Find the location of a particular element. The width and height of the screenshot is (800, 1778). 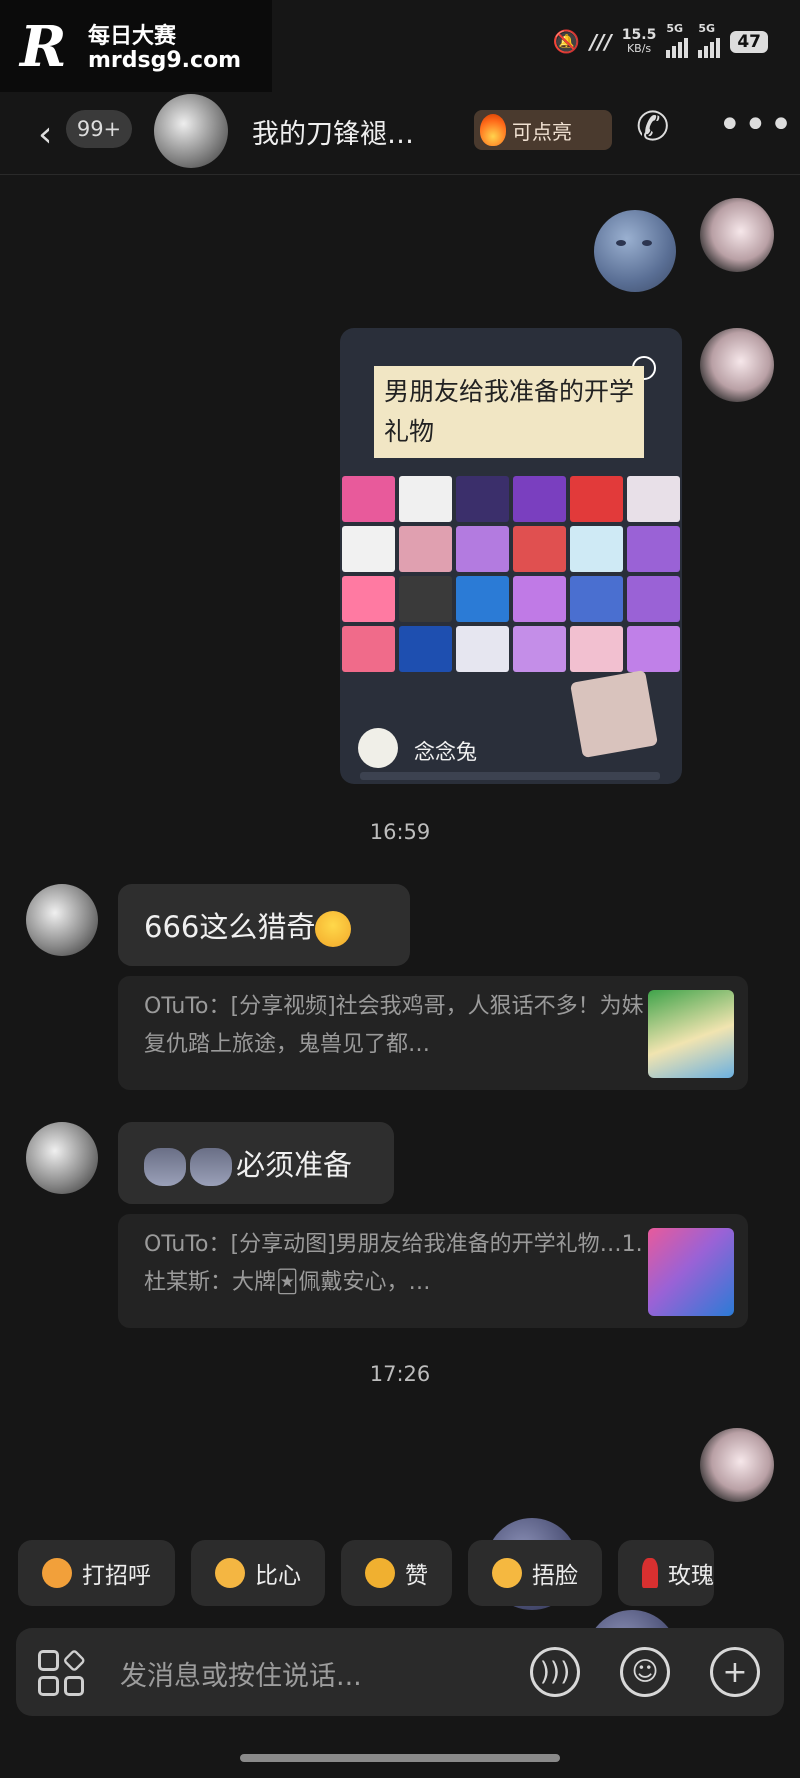

card-author-name: 念念兔 is located at coordinates (445, 752).